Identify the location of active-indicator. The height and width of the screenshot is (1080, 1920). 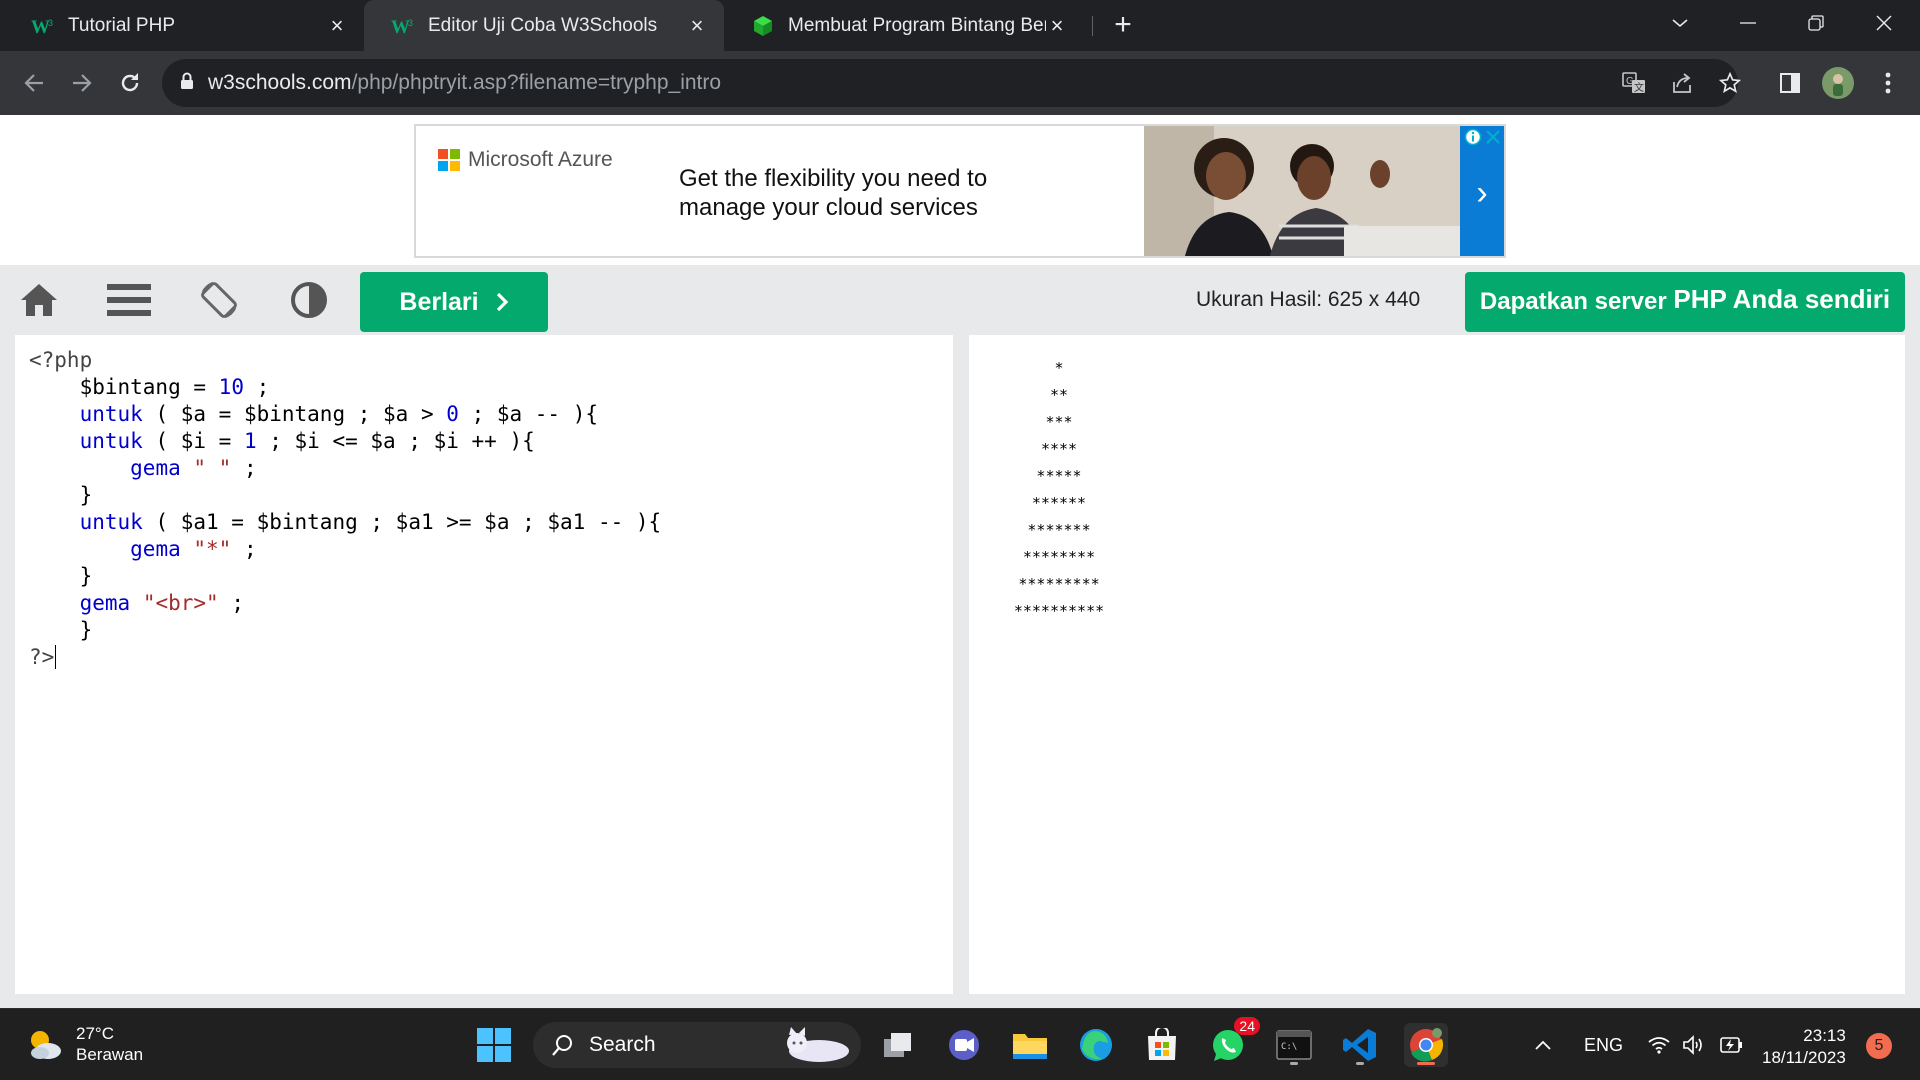
(1426, 1063).